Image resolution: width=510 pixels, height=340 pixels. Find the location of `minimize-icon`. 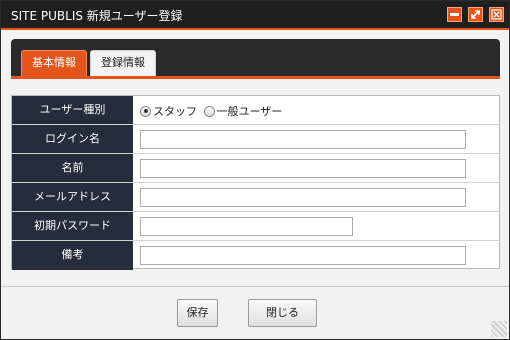

minimize-icon is located at coordinates (454, 14).